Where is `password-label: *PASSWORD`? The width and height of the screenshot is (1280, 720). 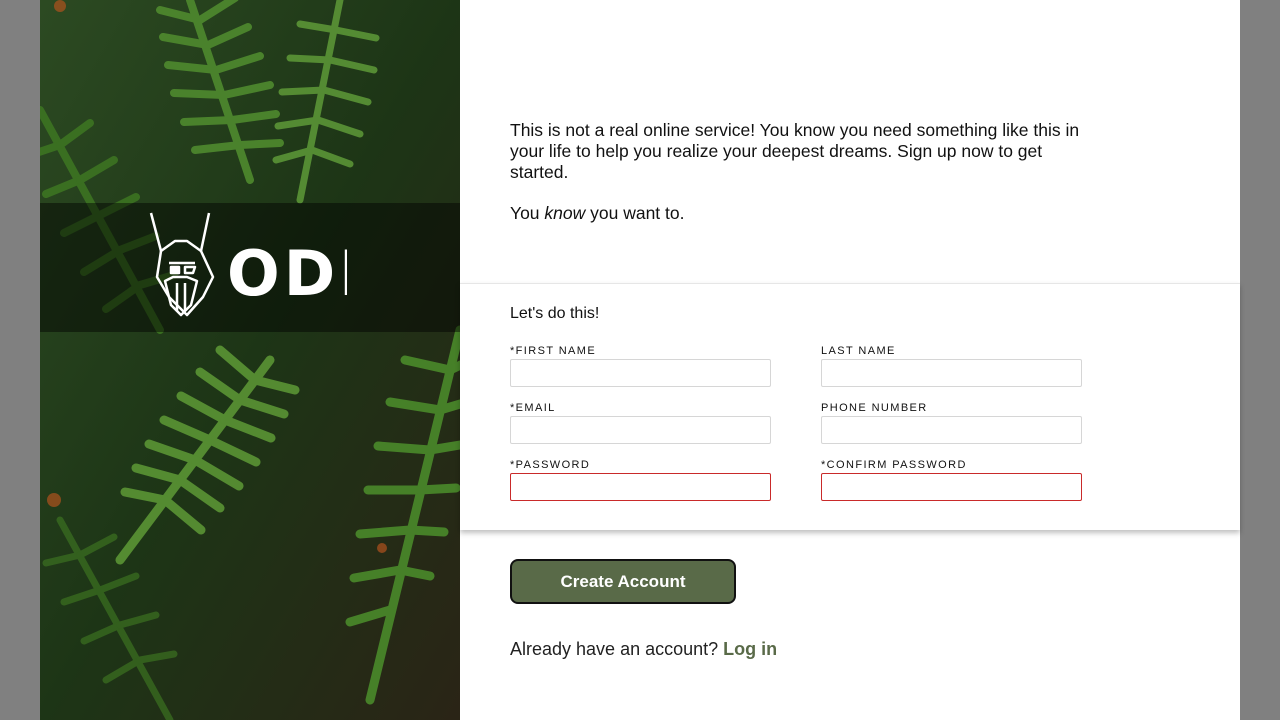
password-label: *PASSWORD is located at coordinates (550, 465).